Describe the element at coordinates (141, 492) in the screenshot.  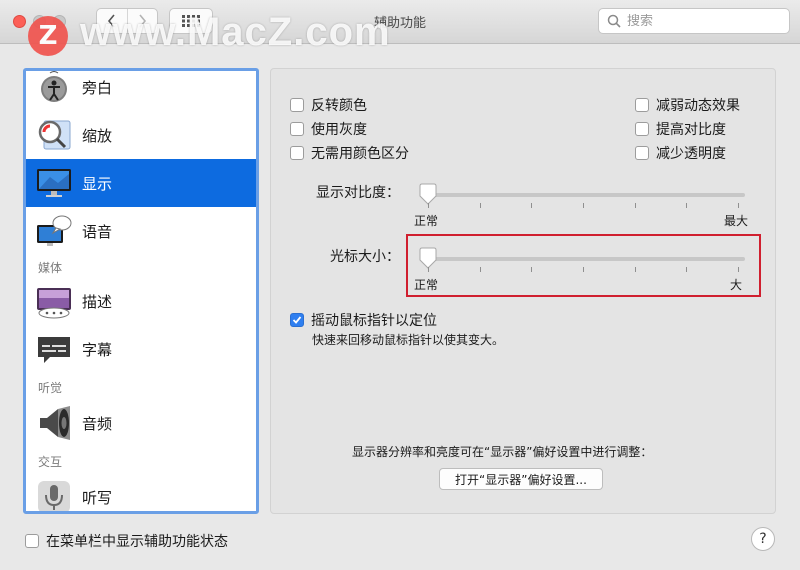
I see `sidebar-item-dictation: 听写` at that location.